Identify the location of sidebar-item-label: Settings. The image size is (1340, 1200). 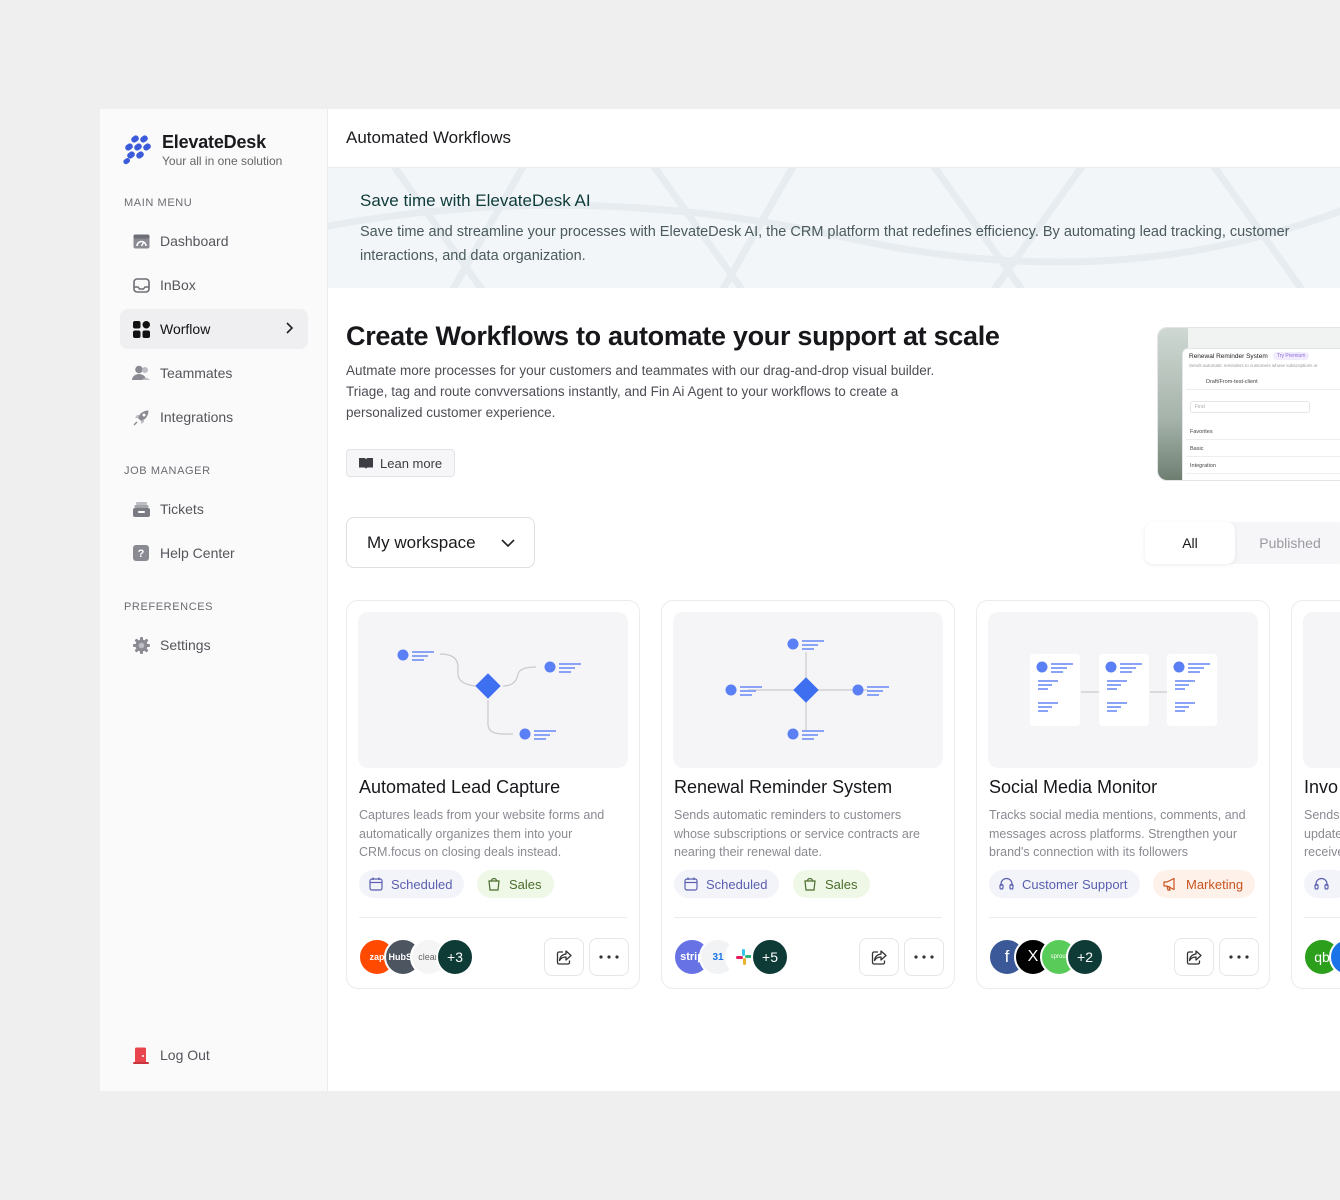
(185, 645).